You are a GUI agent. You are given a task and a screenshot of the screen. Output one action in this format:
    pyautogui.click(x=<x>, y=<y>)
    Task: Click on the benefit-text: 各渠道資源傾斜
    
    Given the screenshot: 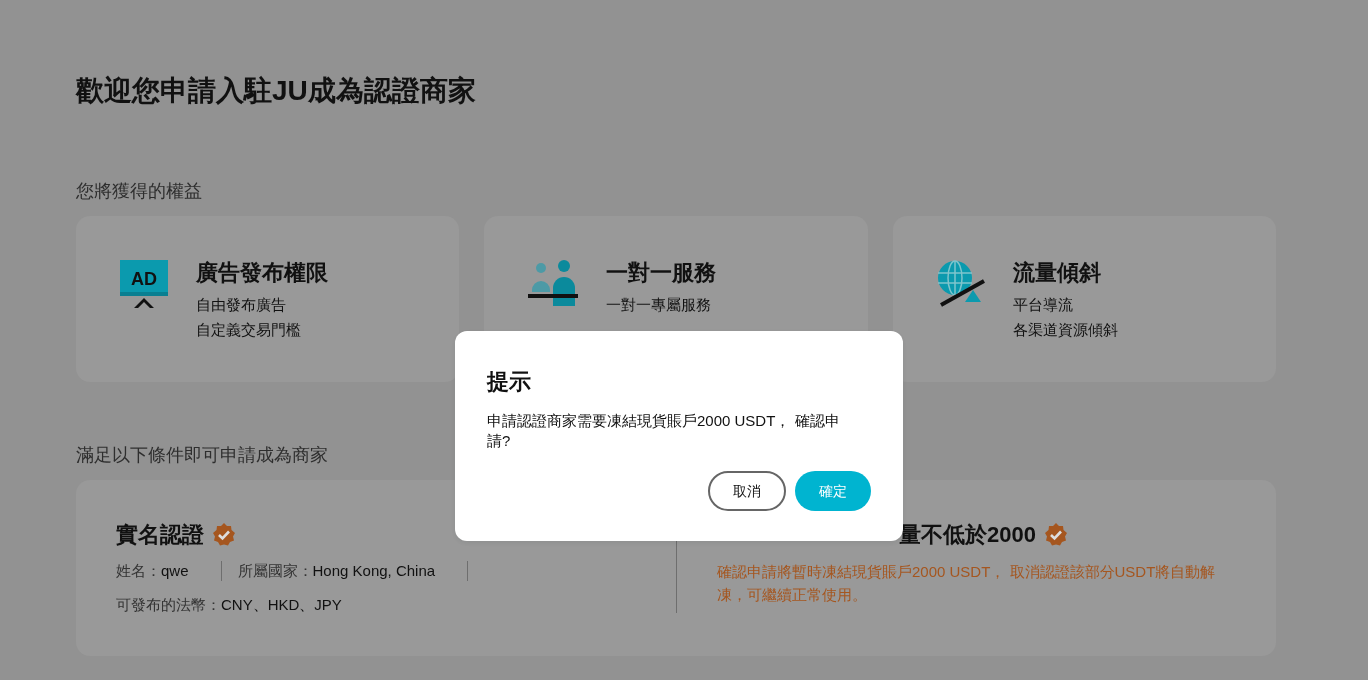 What is the action you would take?
    pyautogui.click(x=1065, y=330)
    